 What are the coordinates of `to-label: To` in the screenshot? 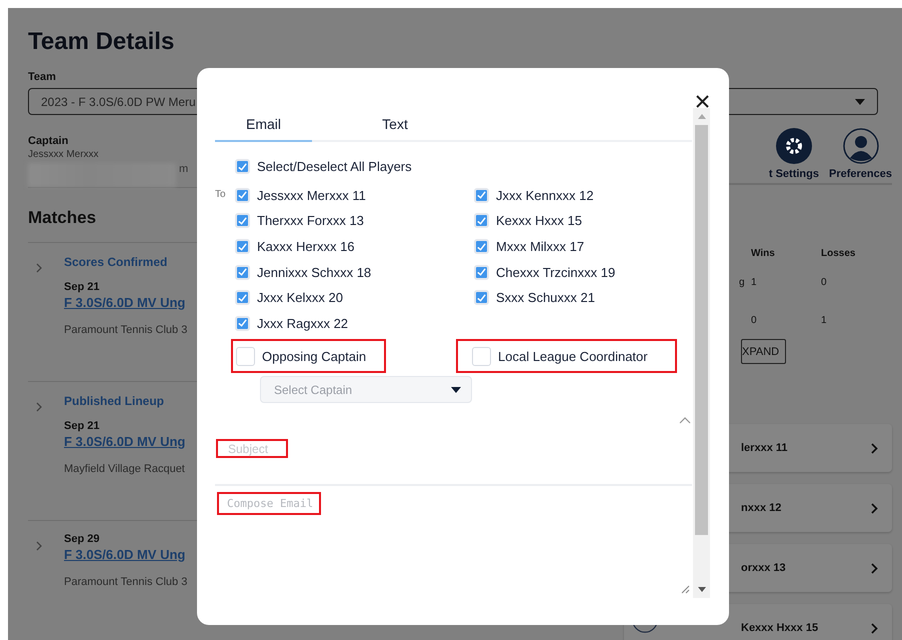 It's located at (221, 195).